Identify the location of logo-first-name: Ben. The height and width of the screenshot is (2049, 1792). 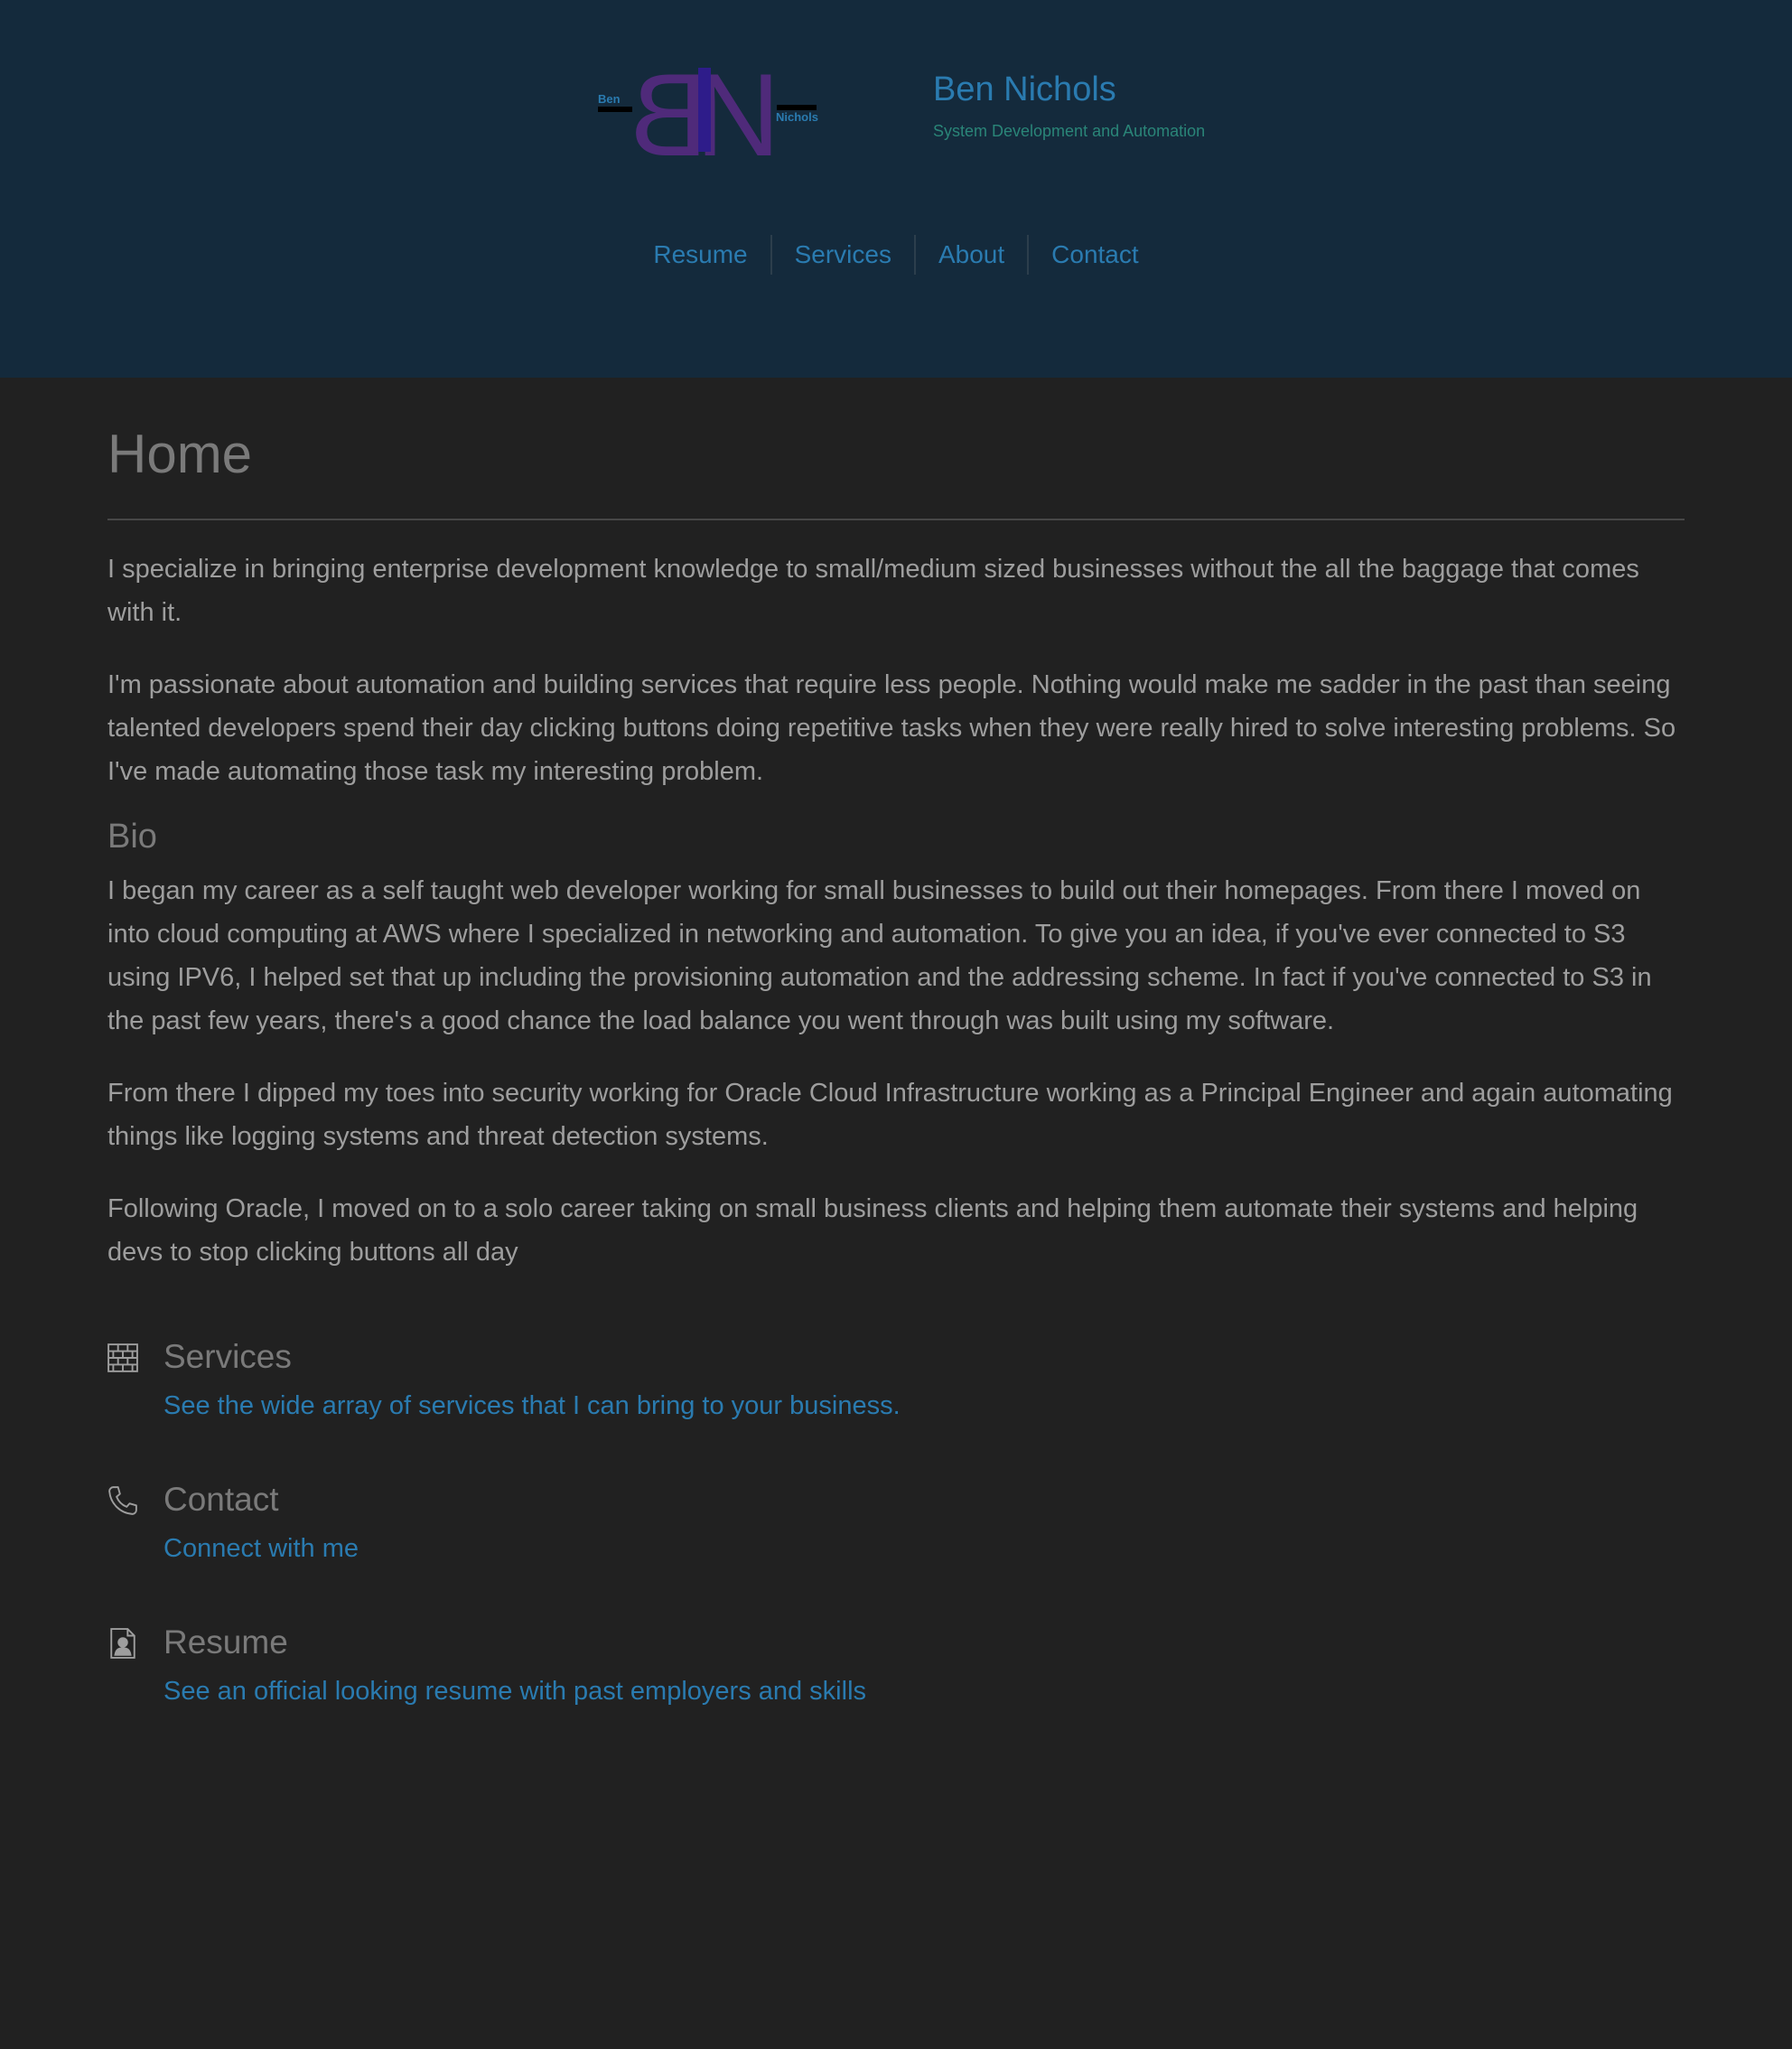
(609, 99).